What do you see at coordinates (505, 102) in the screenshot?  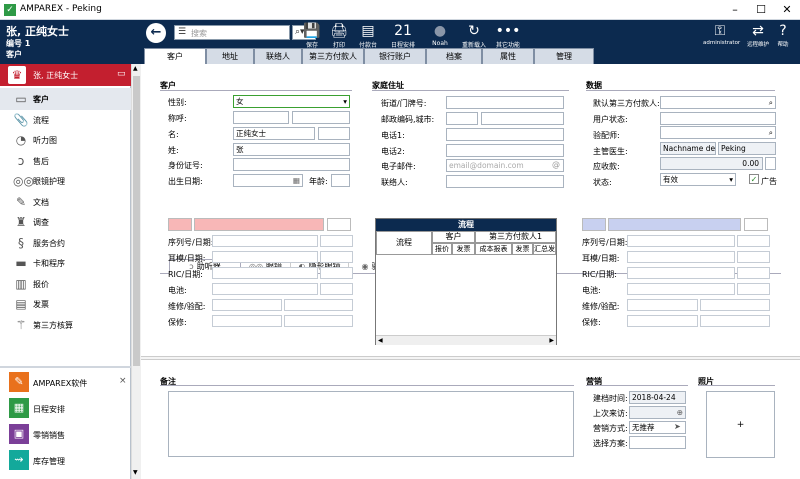 I see `street-field` at bounding box center [505, 102].